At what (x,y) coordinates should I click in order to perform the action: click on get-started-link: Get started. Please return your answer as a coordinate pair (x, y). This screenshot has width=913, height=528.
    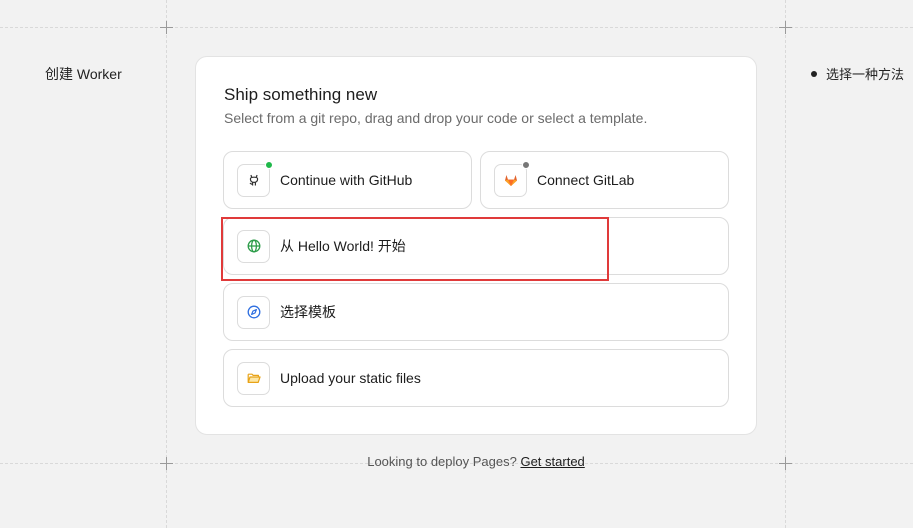
    Looking at the image, I should click on (552, 461).